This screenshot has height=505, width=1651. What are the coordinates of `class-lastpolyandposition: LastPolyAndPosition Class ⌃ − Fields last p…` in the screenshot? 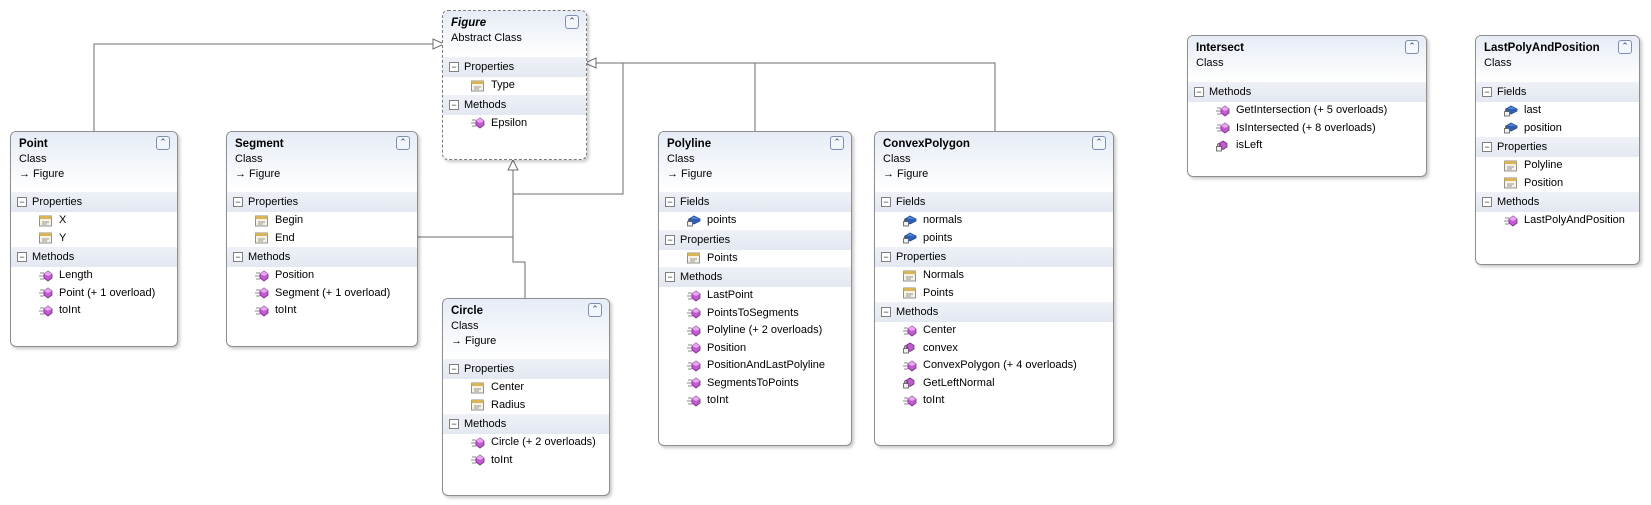 It's located at (1557, 150).